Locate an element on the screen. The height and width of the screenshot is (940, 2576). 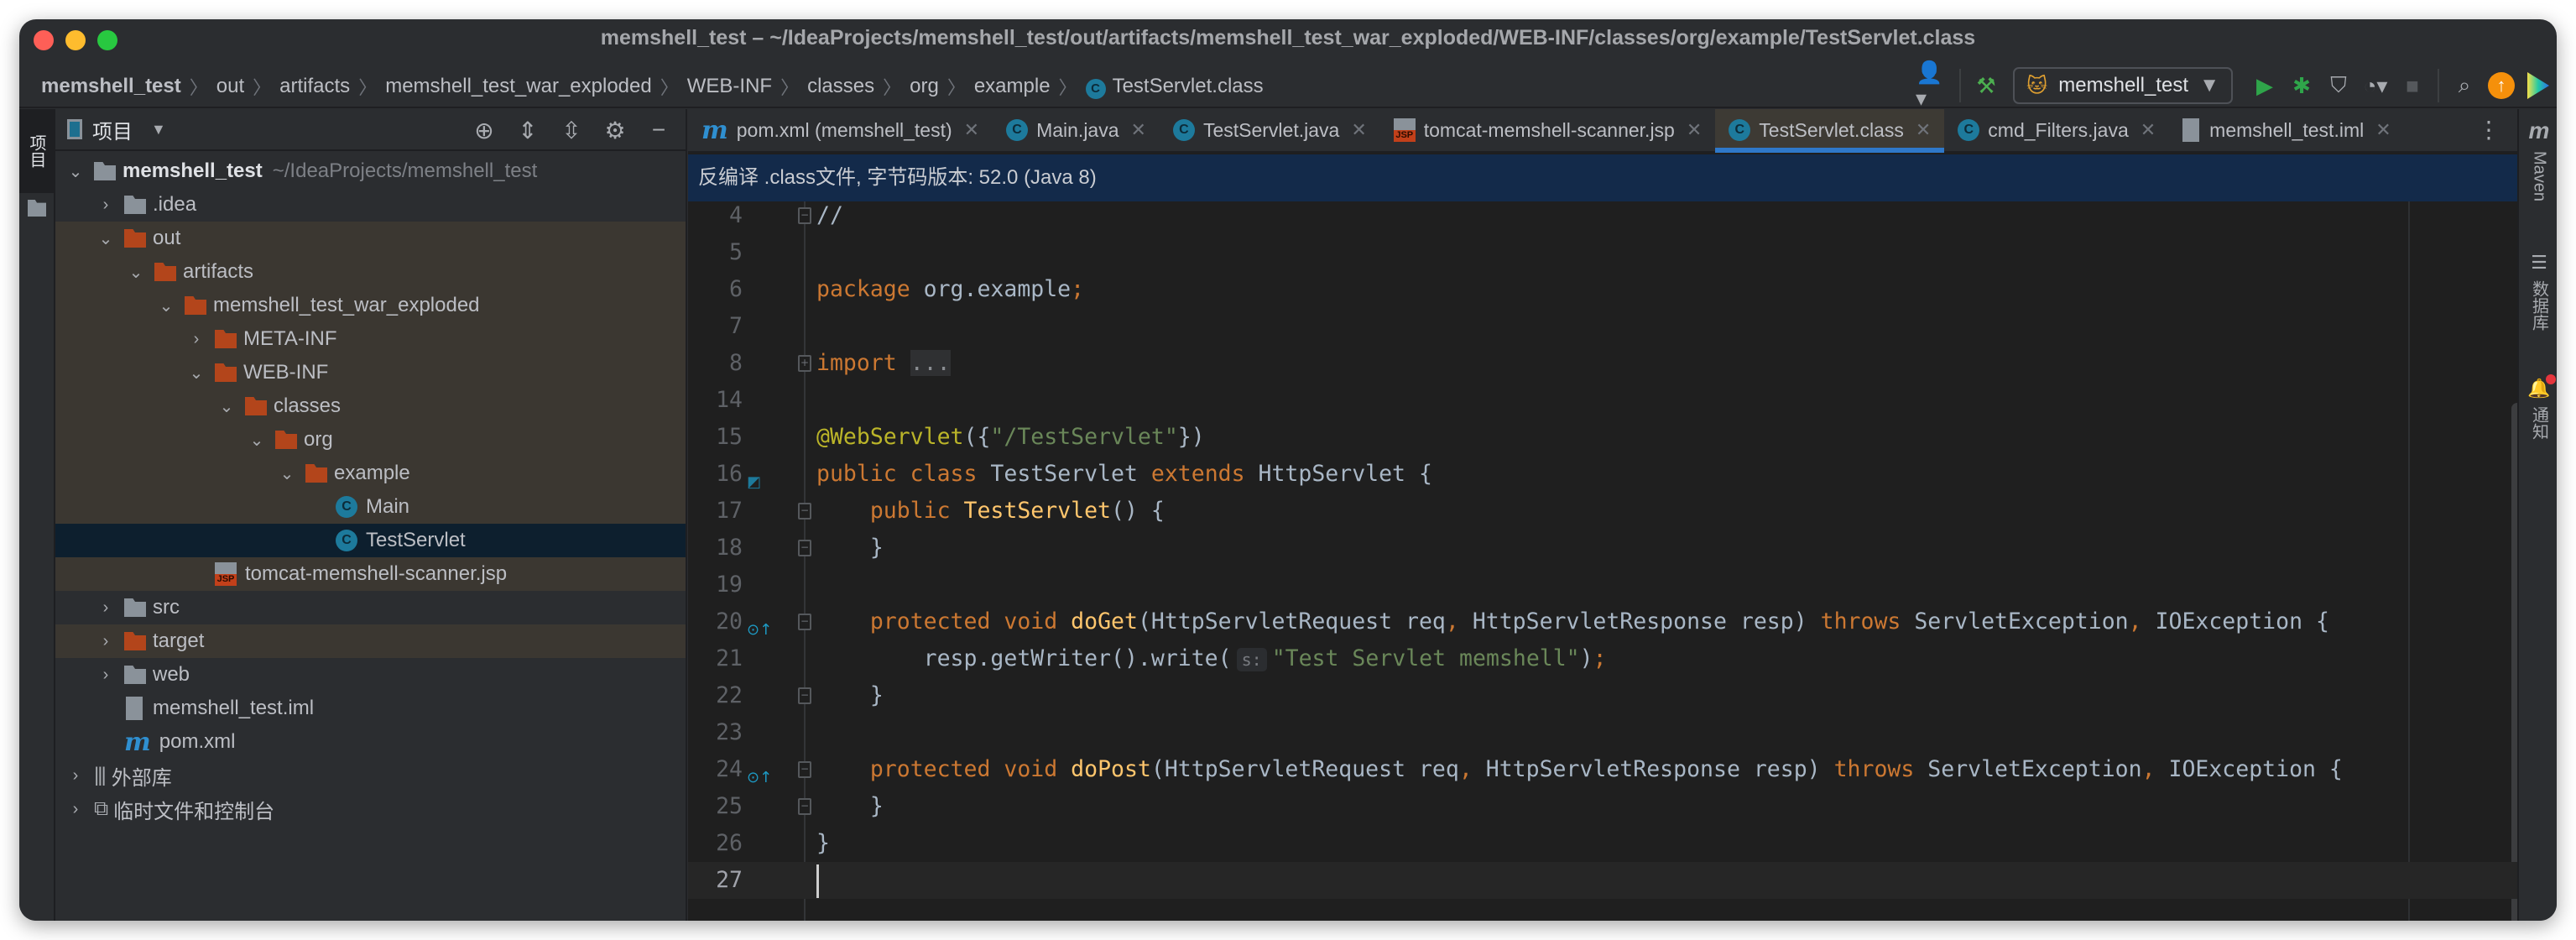
editor-tab: m pom.xml (memshell_test) ✕ is located at coordinates (840, 130).